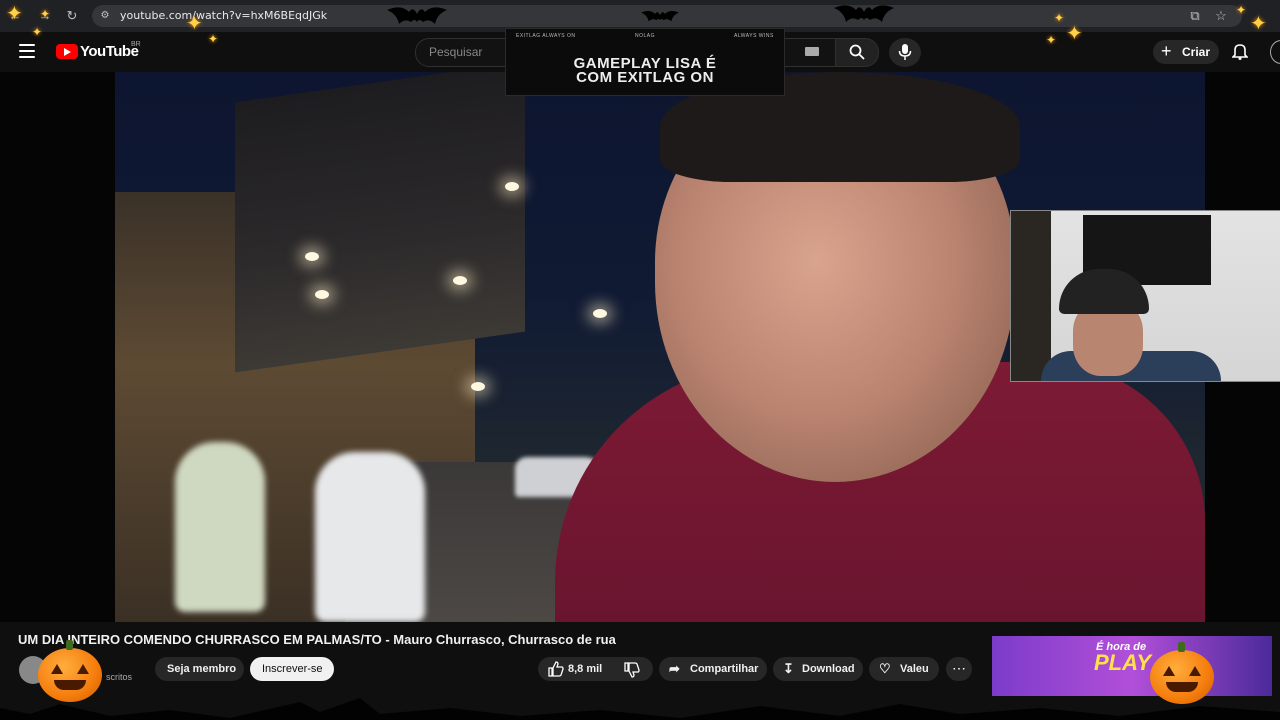 The height and width of the screenshot is (720, 1280). I want to click on search-icon, so click(857, 52).